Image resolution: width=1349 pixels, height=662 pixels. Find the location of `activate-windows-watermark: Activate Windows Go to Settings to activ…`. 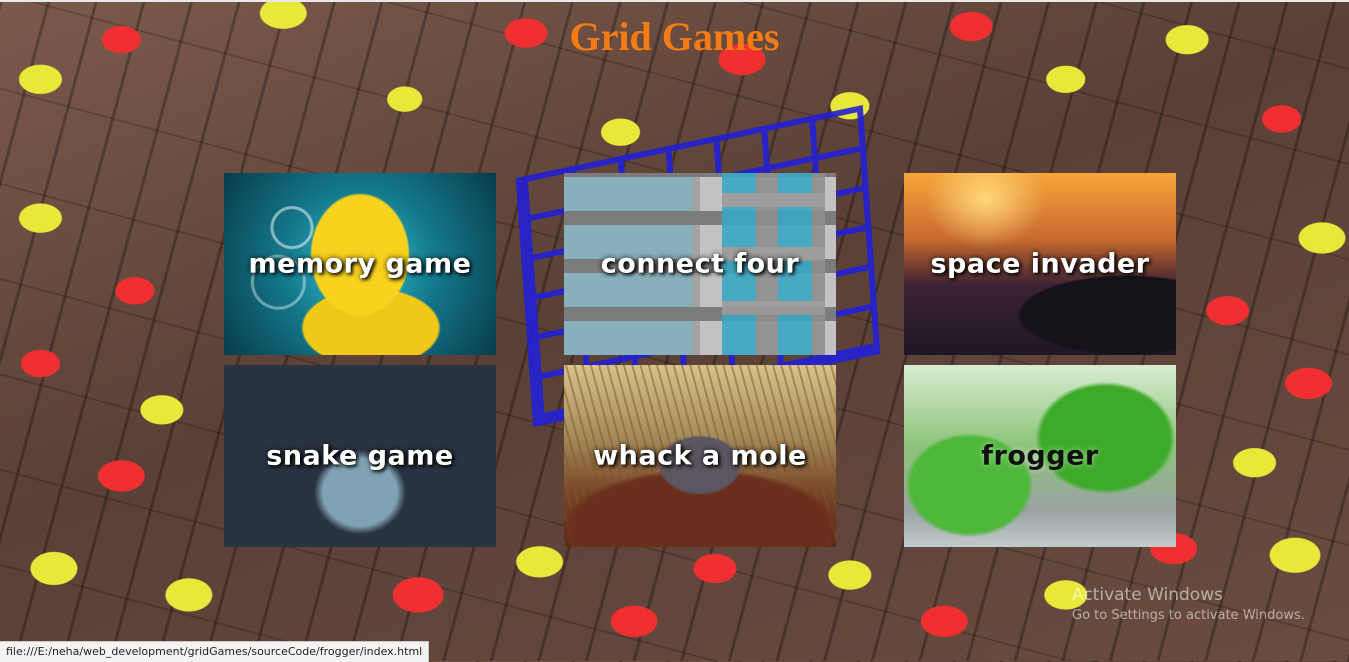

activate-windows-watermark: Activate Windows Go to Settings to activ… is located at coordinates (1188, 605).